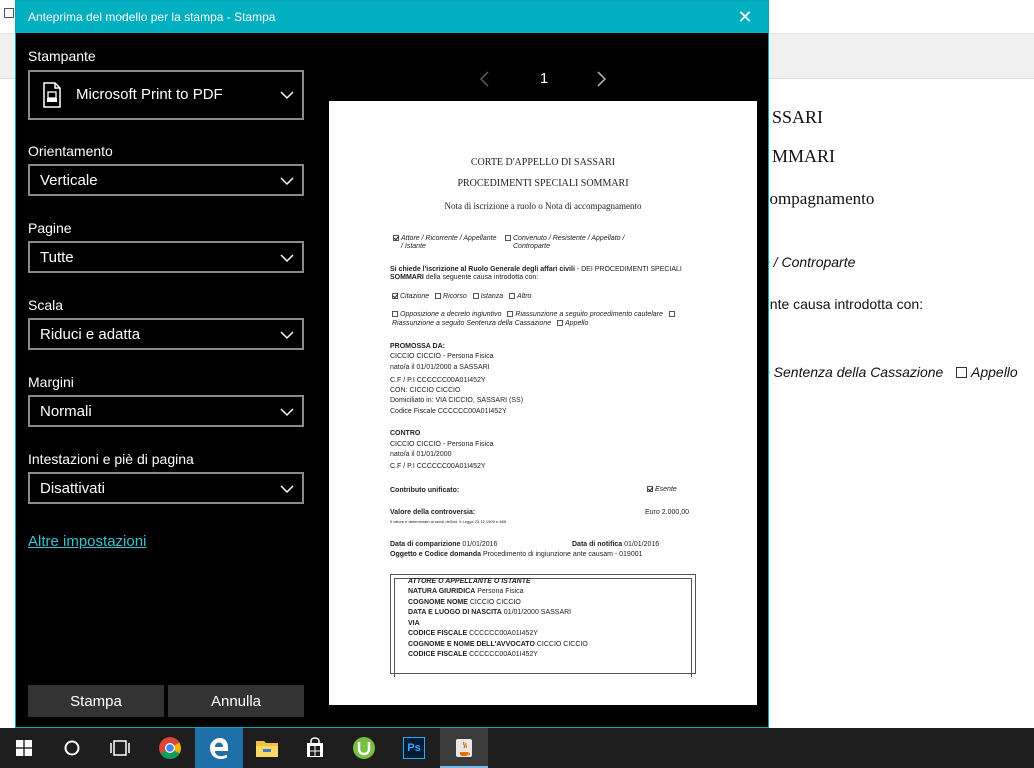  I want to click on task-view-icon, so click(120, 748).